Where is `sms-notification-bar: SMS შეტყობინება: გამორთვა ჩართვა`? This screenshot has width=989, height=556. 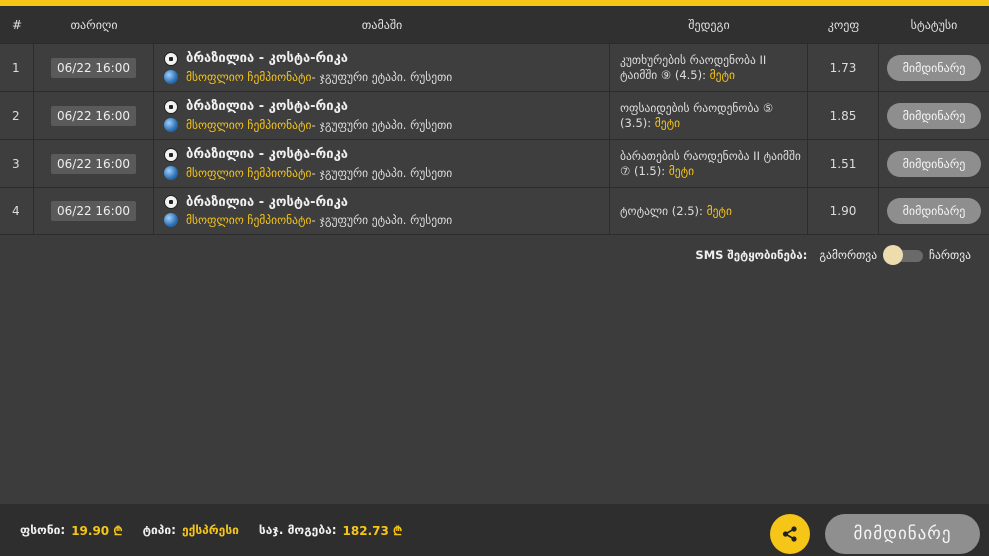
sms-notification-bar: SMS შეტყობინება: გამორთვა ჩართვა is located at coordinates (833, 255).